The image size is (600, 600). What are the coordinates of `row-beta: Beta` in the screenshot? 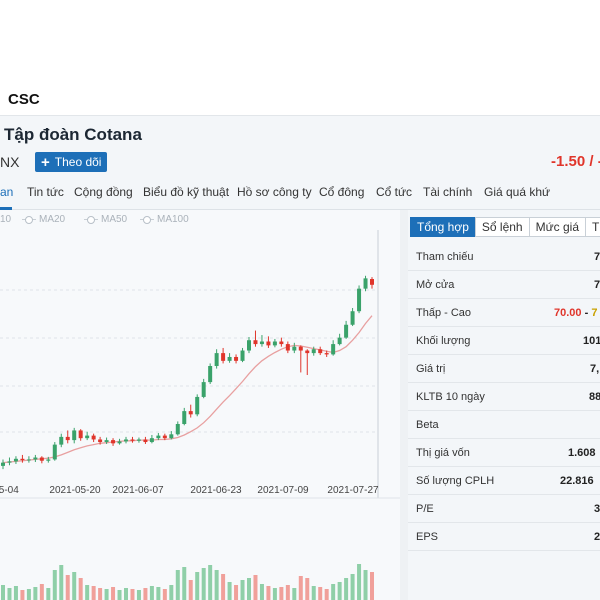 It's located at (504, 425).